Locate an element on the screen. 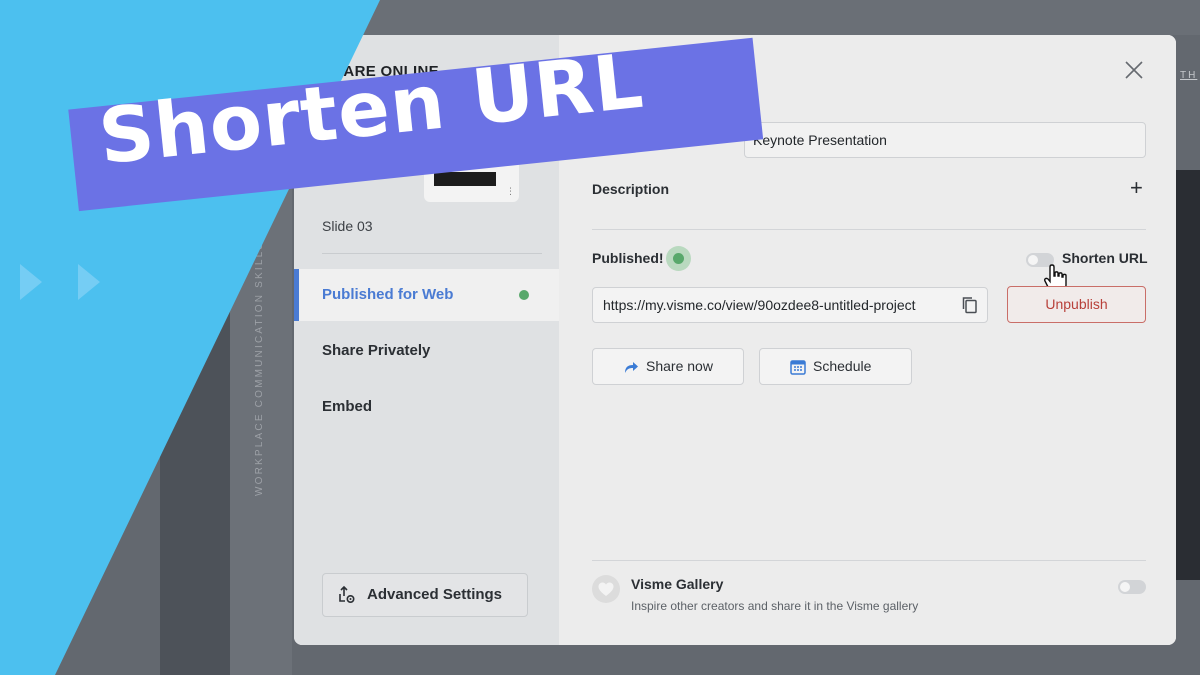 The image size is (1200, 675). published-label: Published! is located at coordinates (628, 258).